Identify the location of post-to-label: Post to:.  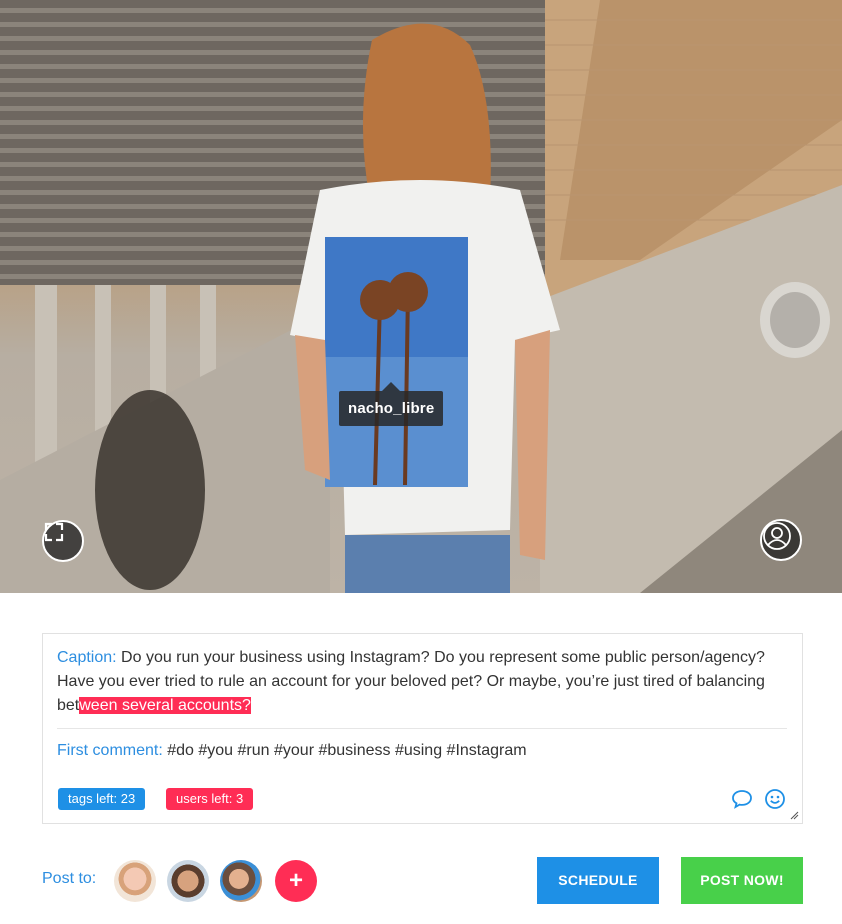
(69, 878).